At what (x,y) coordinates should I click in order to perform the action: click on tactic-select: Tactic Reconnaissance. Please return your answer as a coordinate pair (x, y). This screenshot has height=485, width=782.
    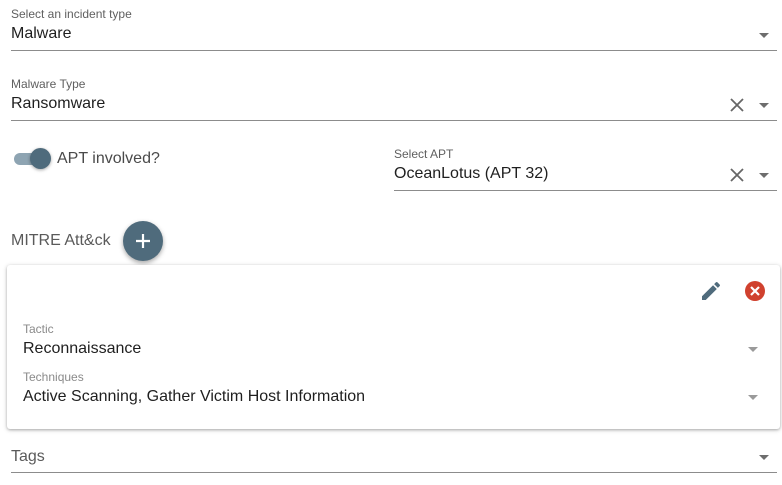
    Looking at the image, I should click on (393, 340).